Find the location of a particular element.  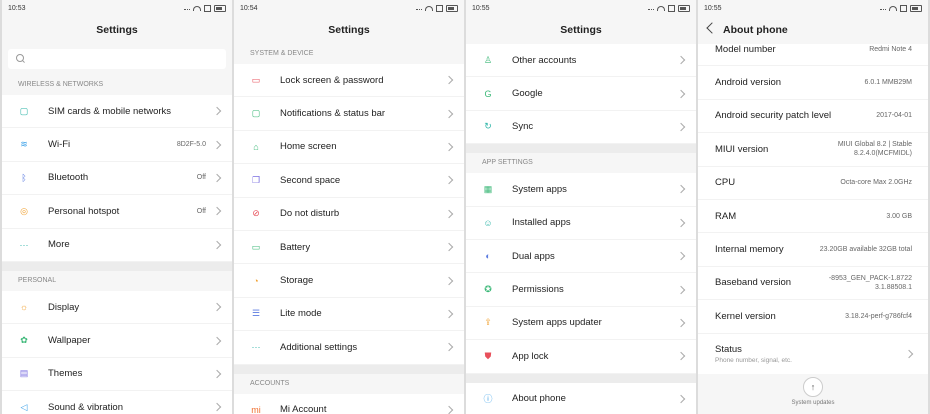

about-row-label: Model number is located at coordinates (745, 49).